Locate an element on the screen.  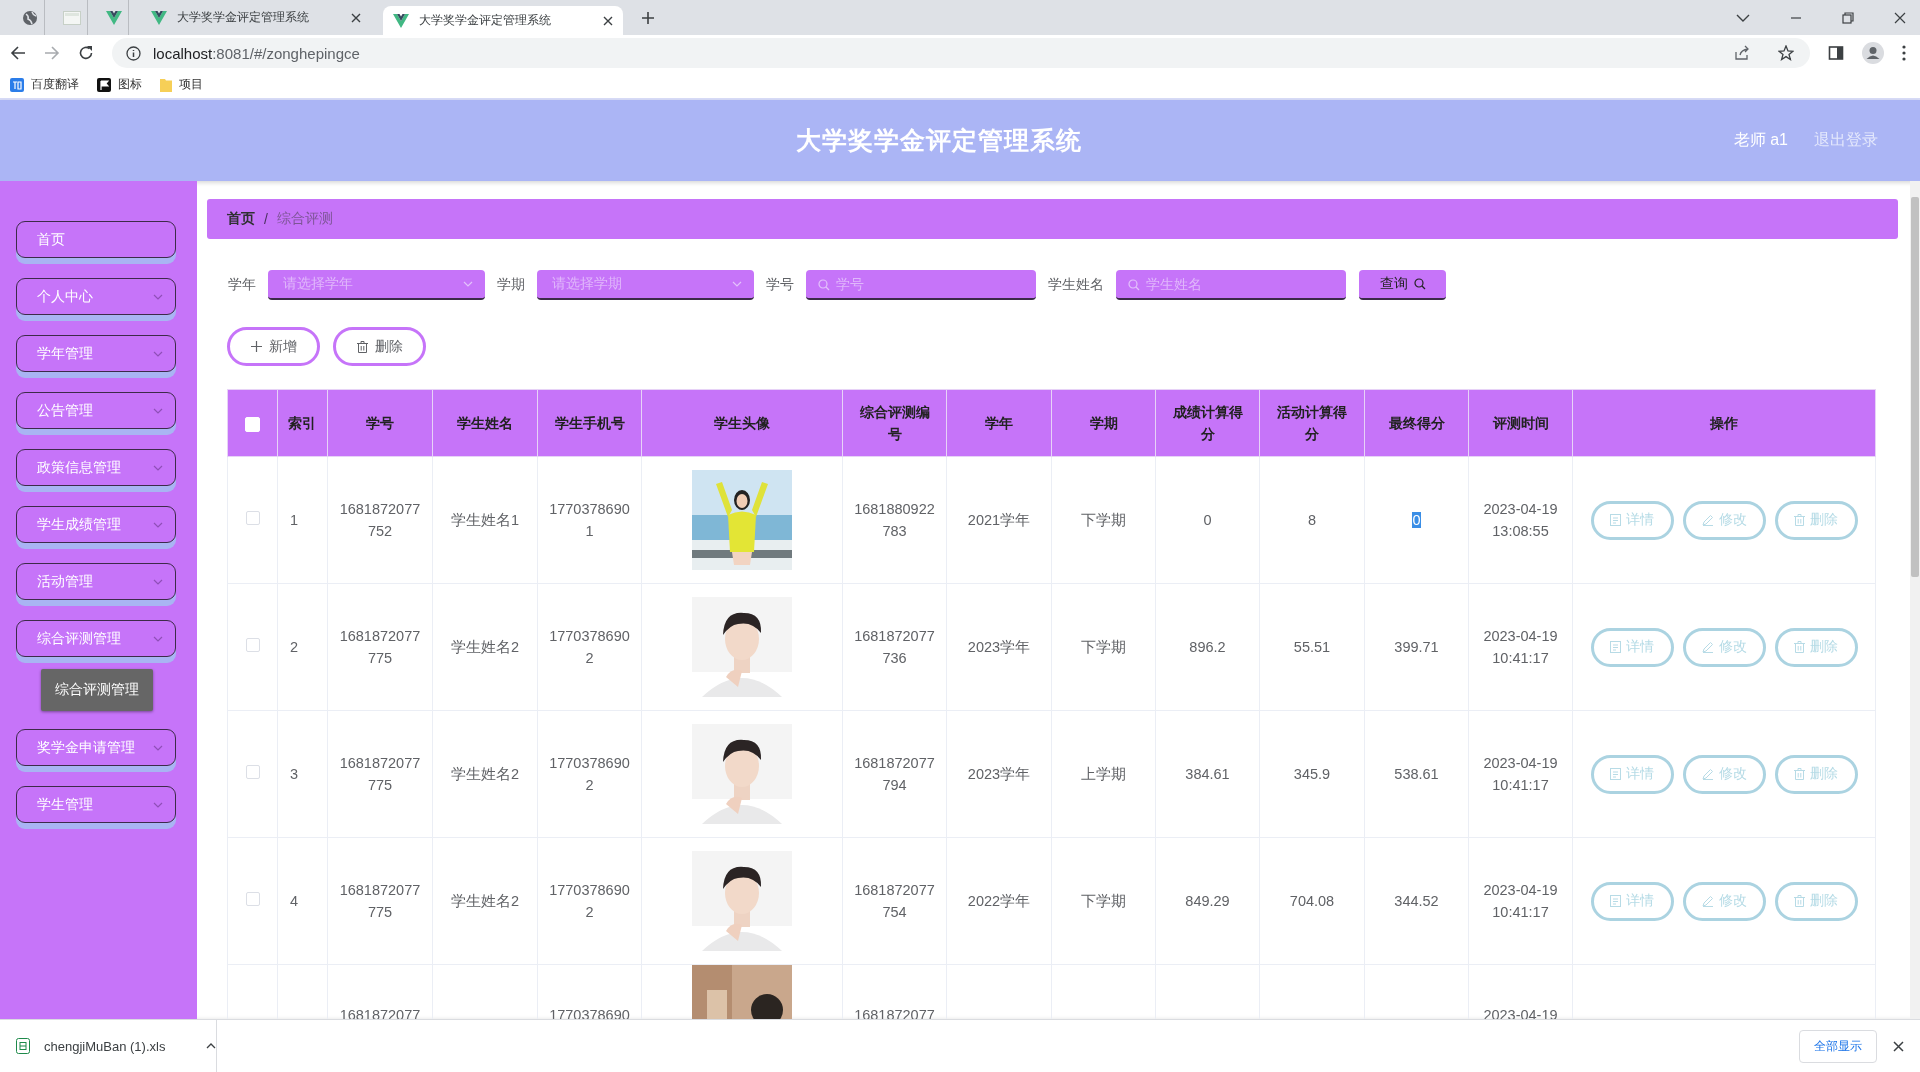
search-field: 学号 is located at coordinates (921, 285).